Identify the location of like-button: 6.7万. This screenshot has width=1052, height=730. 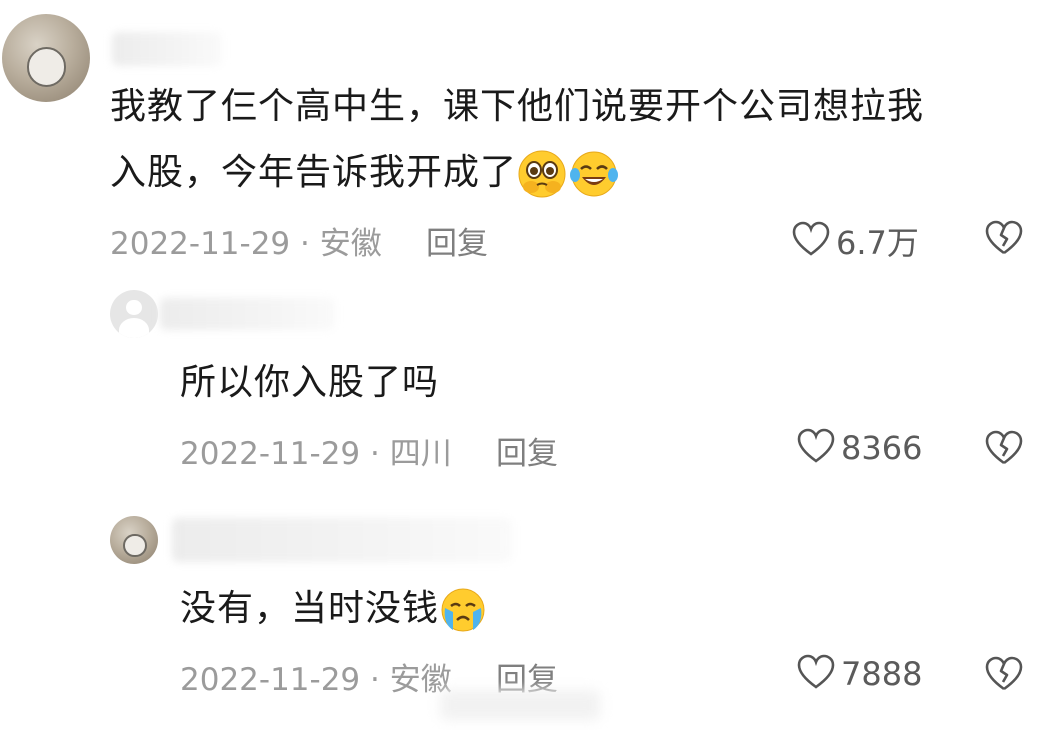
(855, 241).